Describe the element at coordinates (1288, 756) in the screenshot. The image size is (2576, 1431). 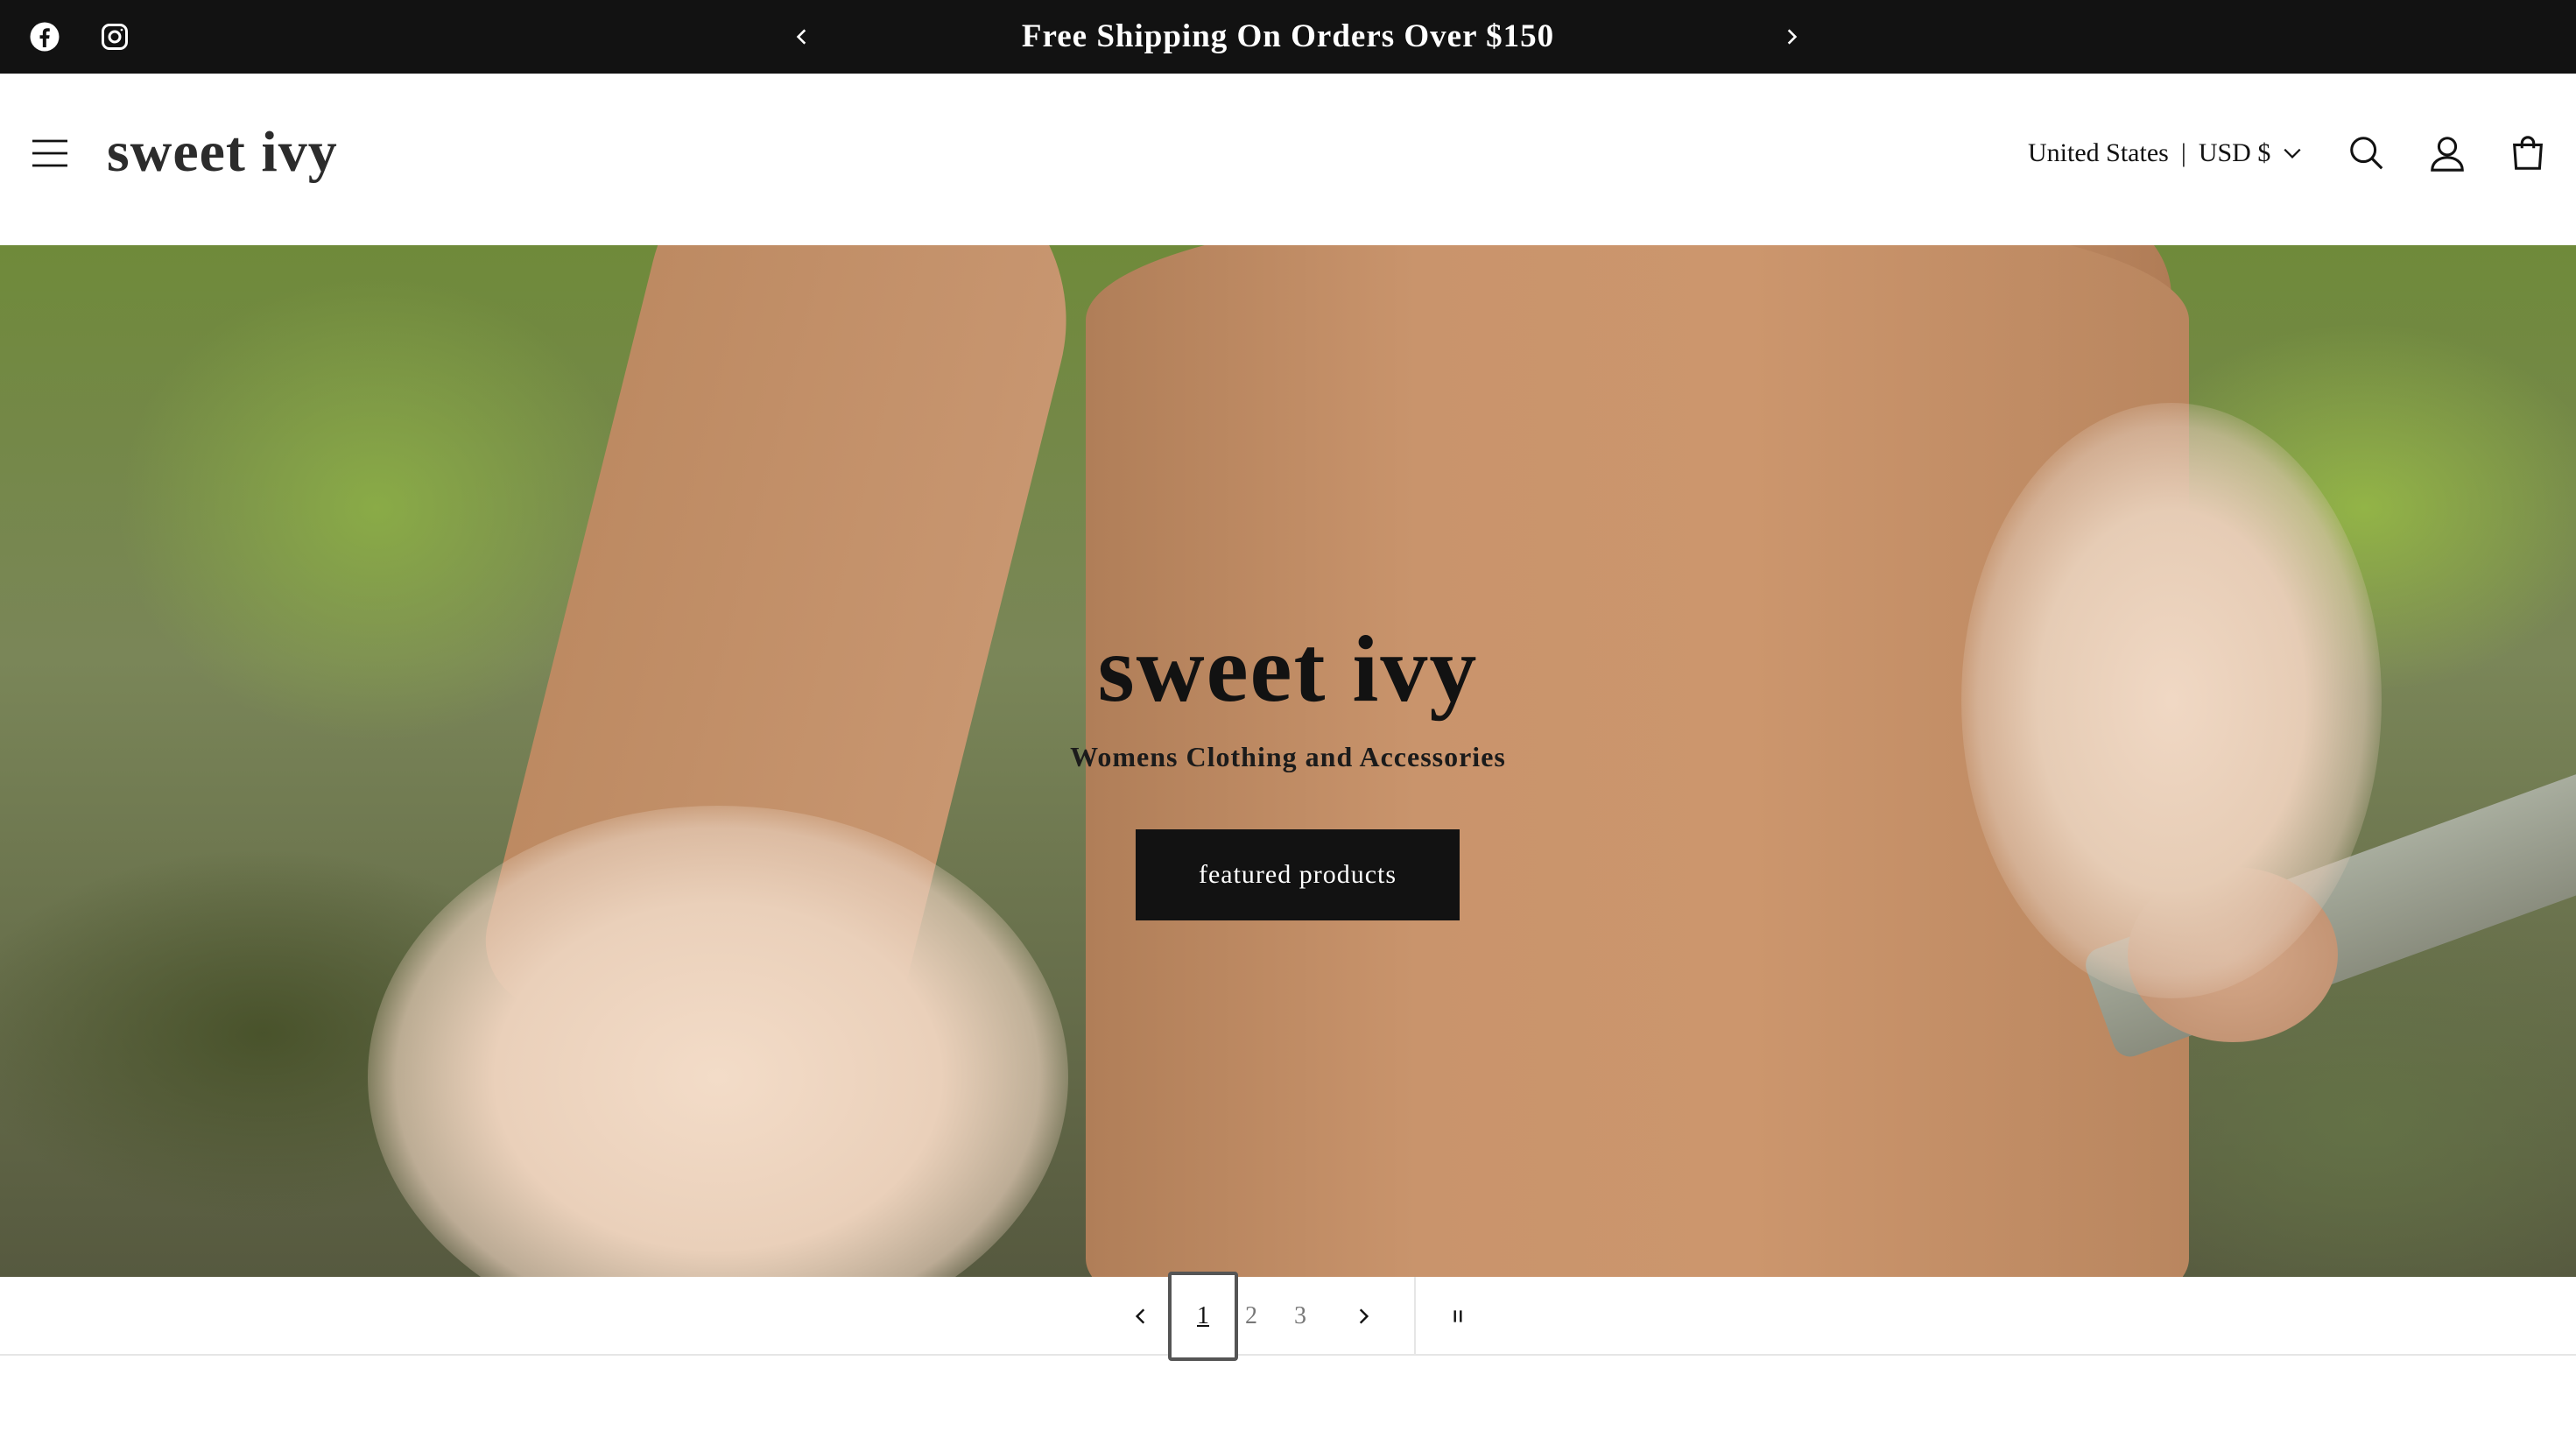
I see `hero-subtitle: Womens Clothing and Accessories` at that location.